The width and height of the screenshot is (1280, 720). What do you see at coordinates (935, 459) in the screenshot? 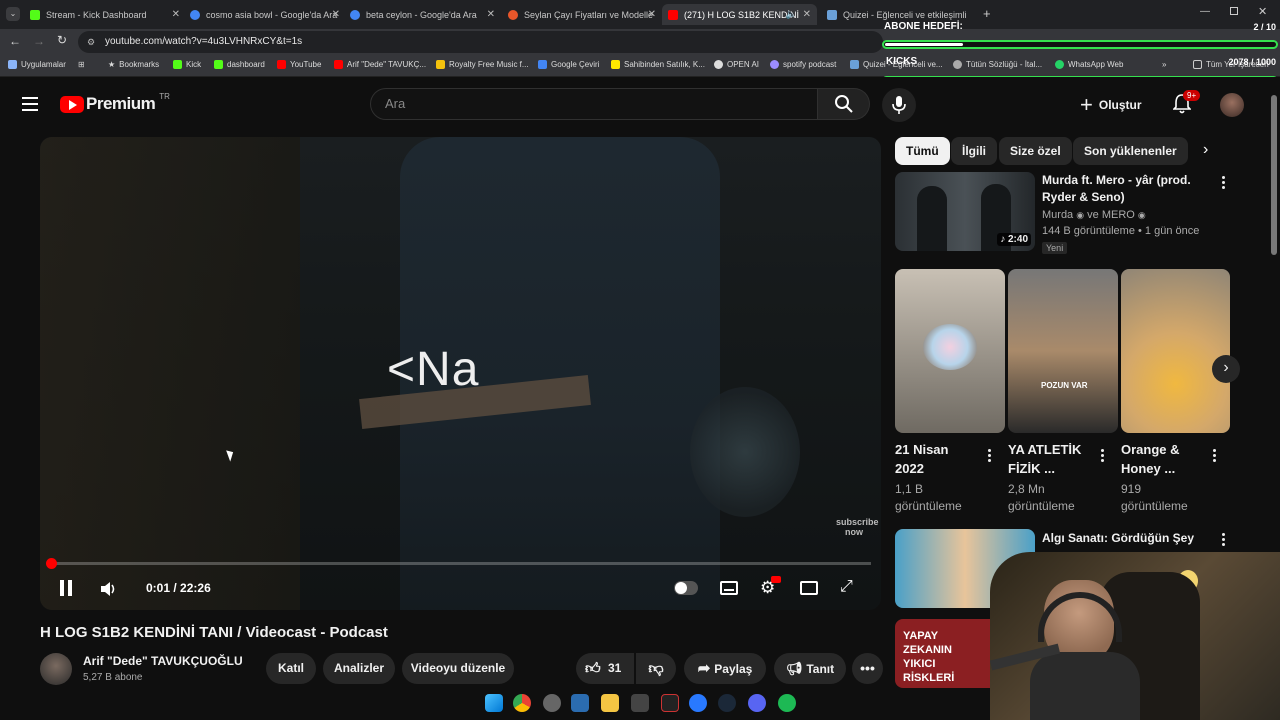
I see `shorts-title: 21 Nisan 2022` at bounding box center [935, 459].